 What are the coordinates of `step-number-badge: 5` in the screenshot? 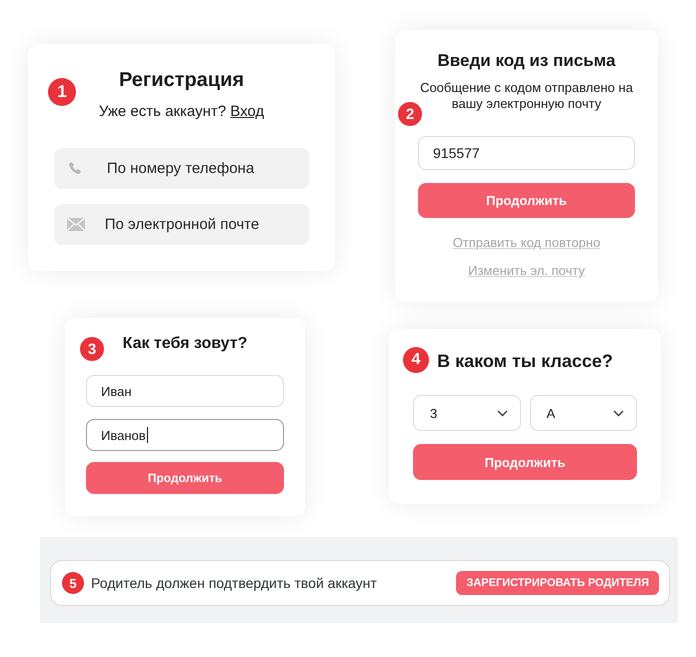 It's located at (73, 583).